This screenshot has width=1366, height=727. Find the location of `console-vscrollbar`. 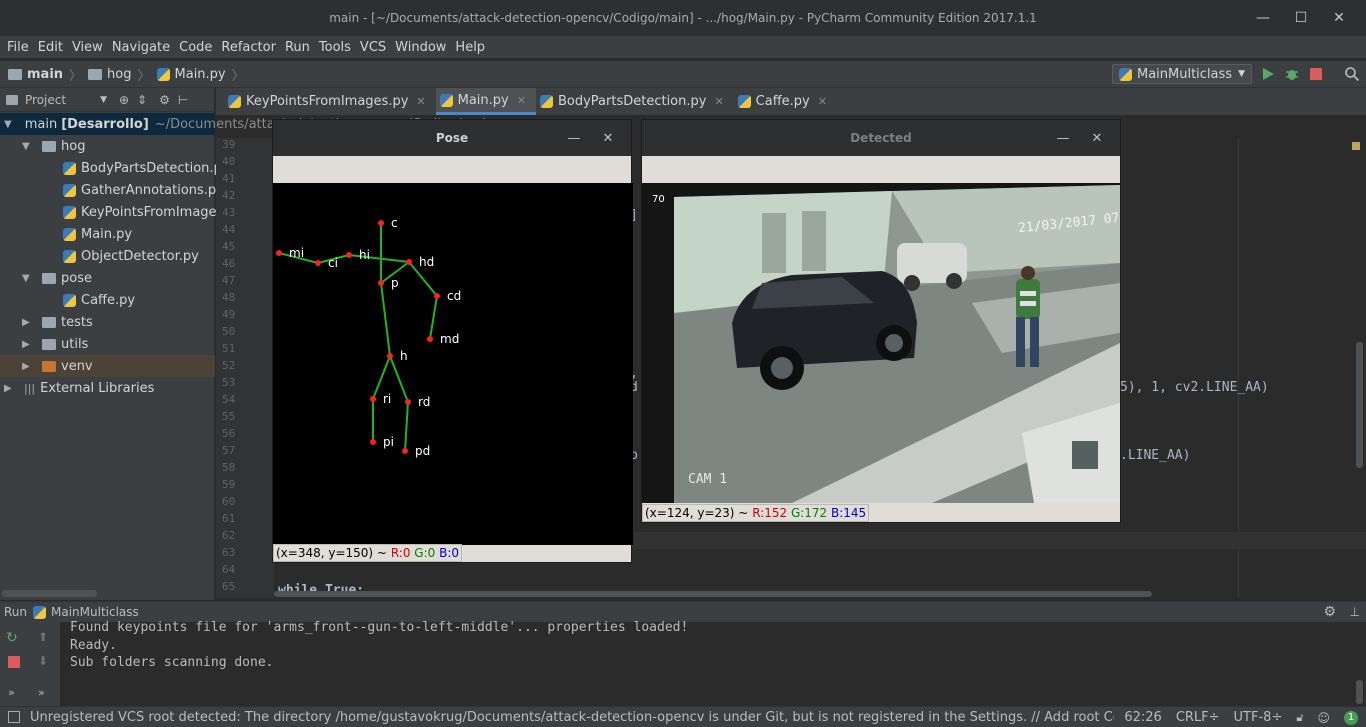

console-vscrollbar is located at coordinates (1359, 692).